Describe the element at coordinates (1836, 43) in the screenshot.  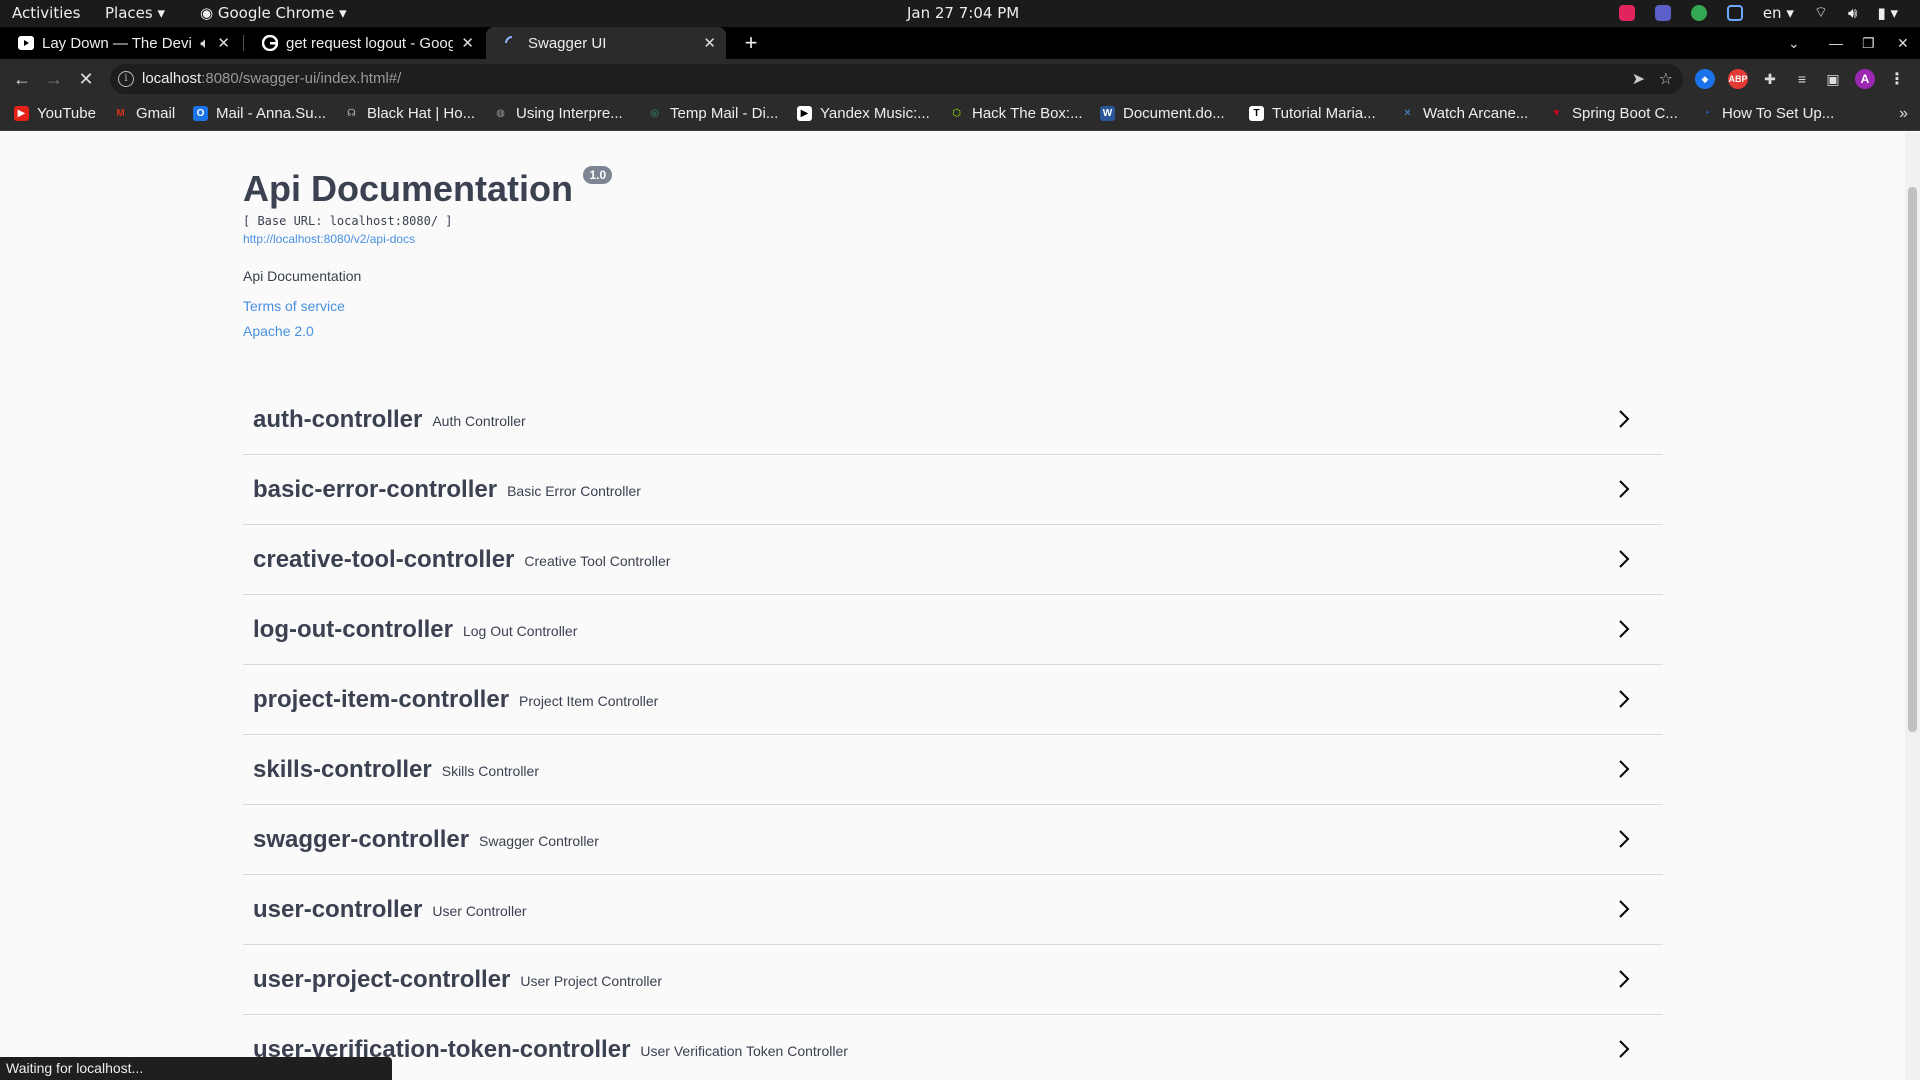
I see `minimize-icon: —` at that location.